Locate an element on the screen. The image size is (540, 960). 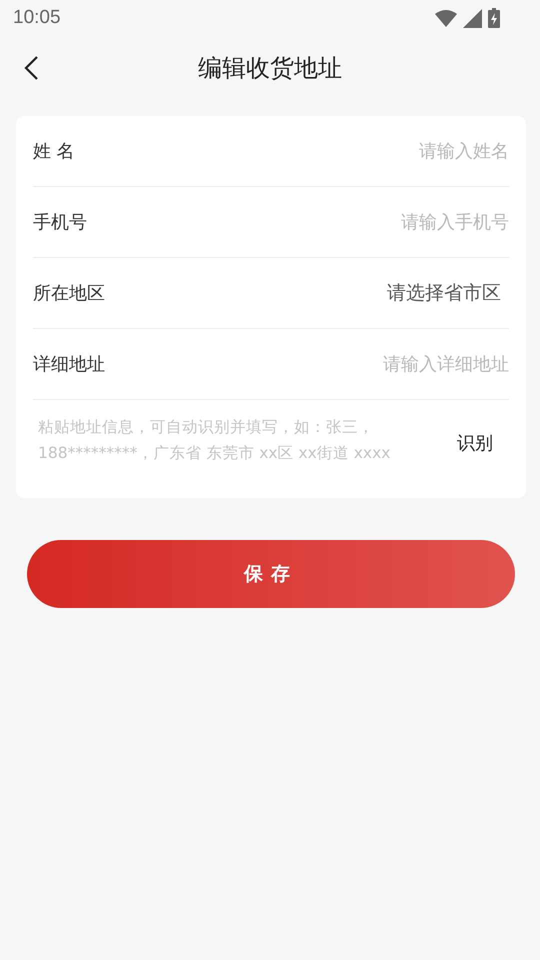
page-title: 编辑收货地址 is located at coordinates (270, 68).